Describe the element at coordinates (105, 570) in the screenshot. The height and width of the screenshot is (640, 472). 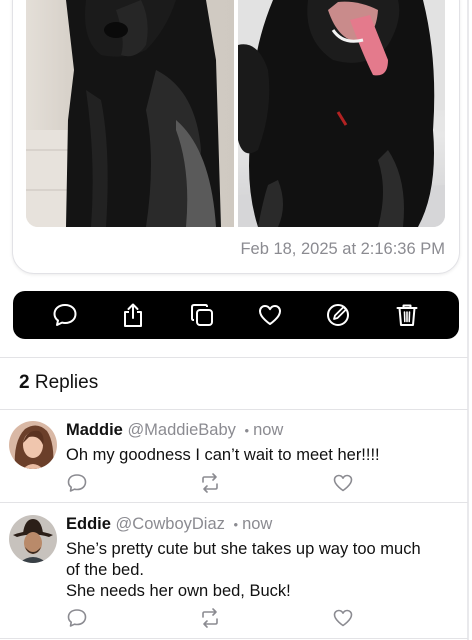
I see `reply-text-line: of the bed.` at that location.